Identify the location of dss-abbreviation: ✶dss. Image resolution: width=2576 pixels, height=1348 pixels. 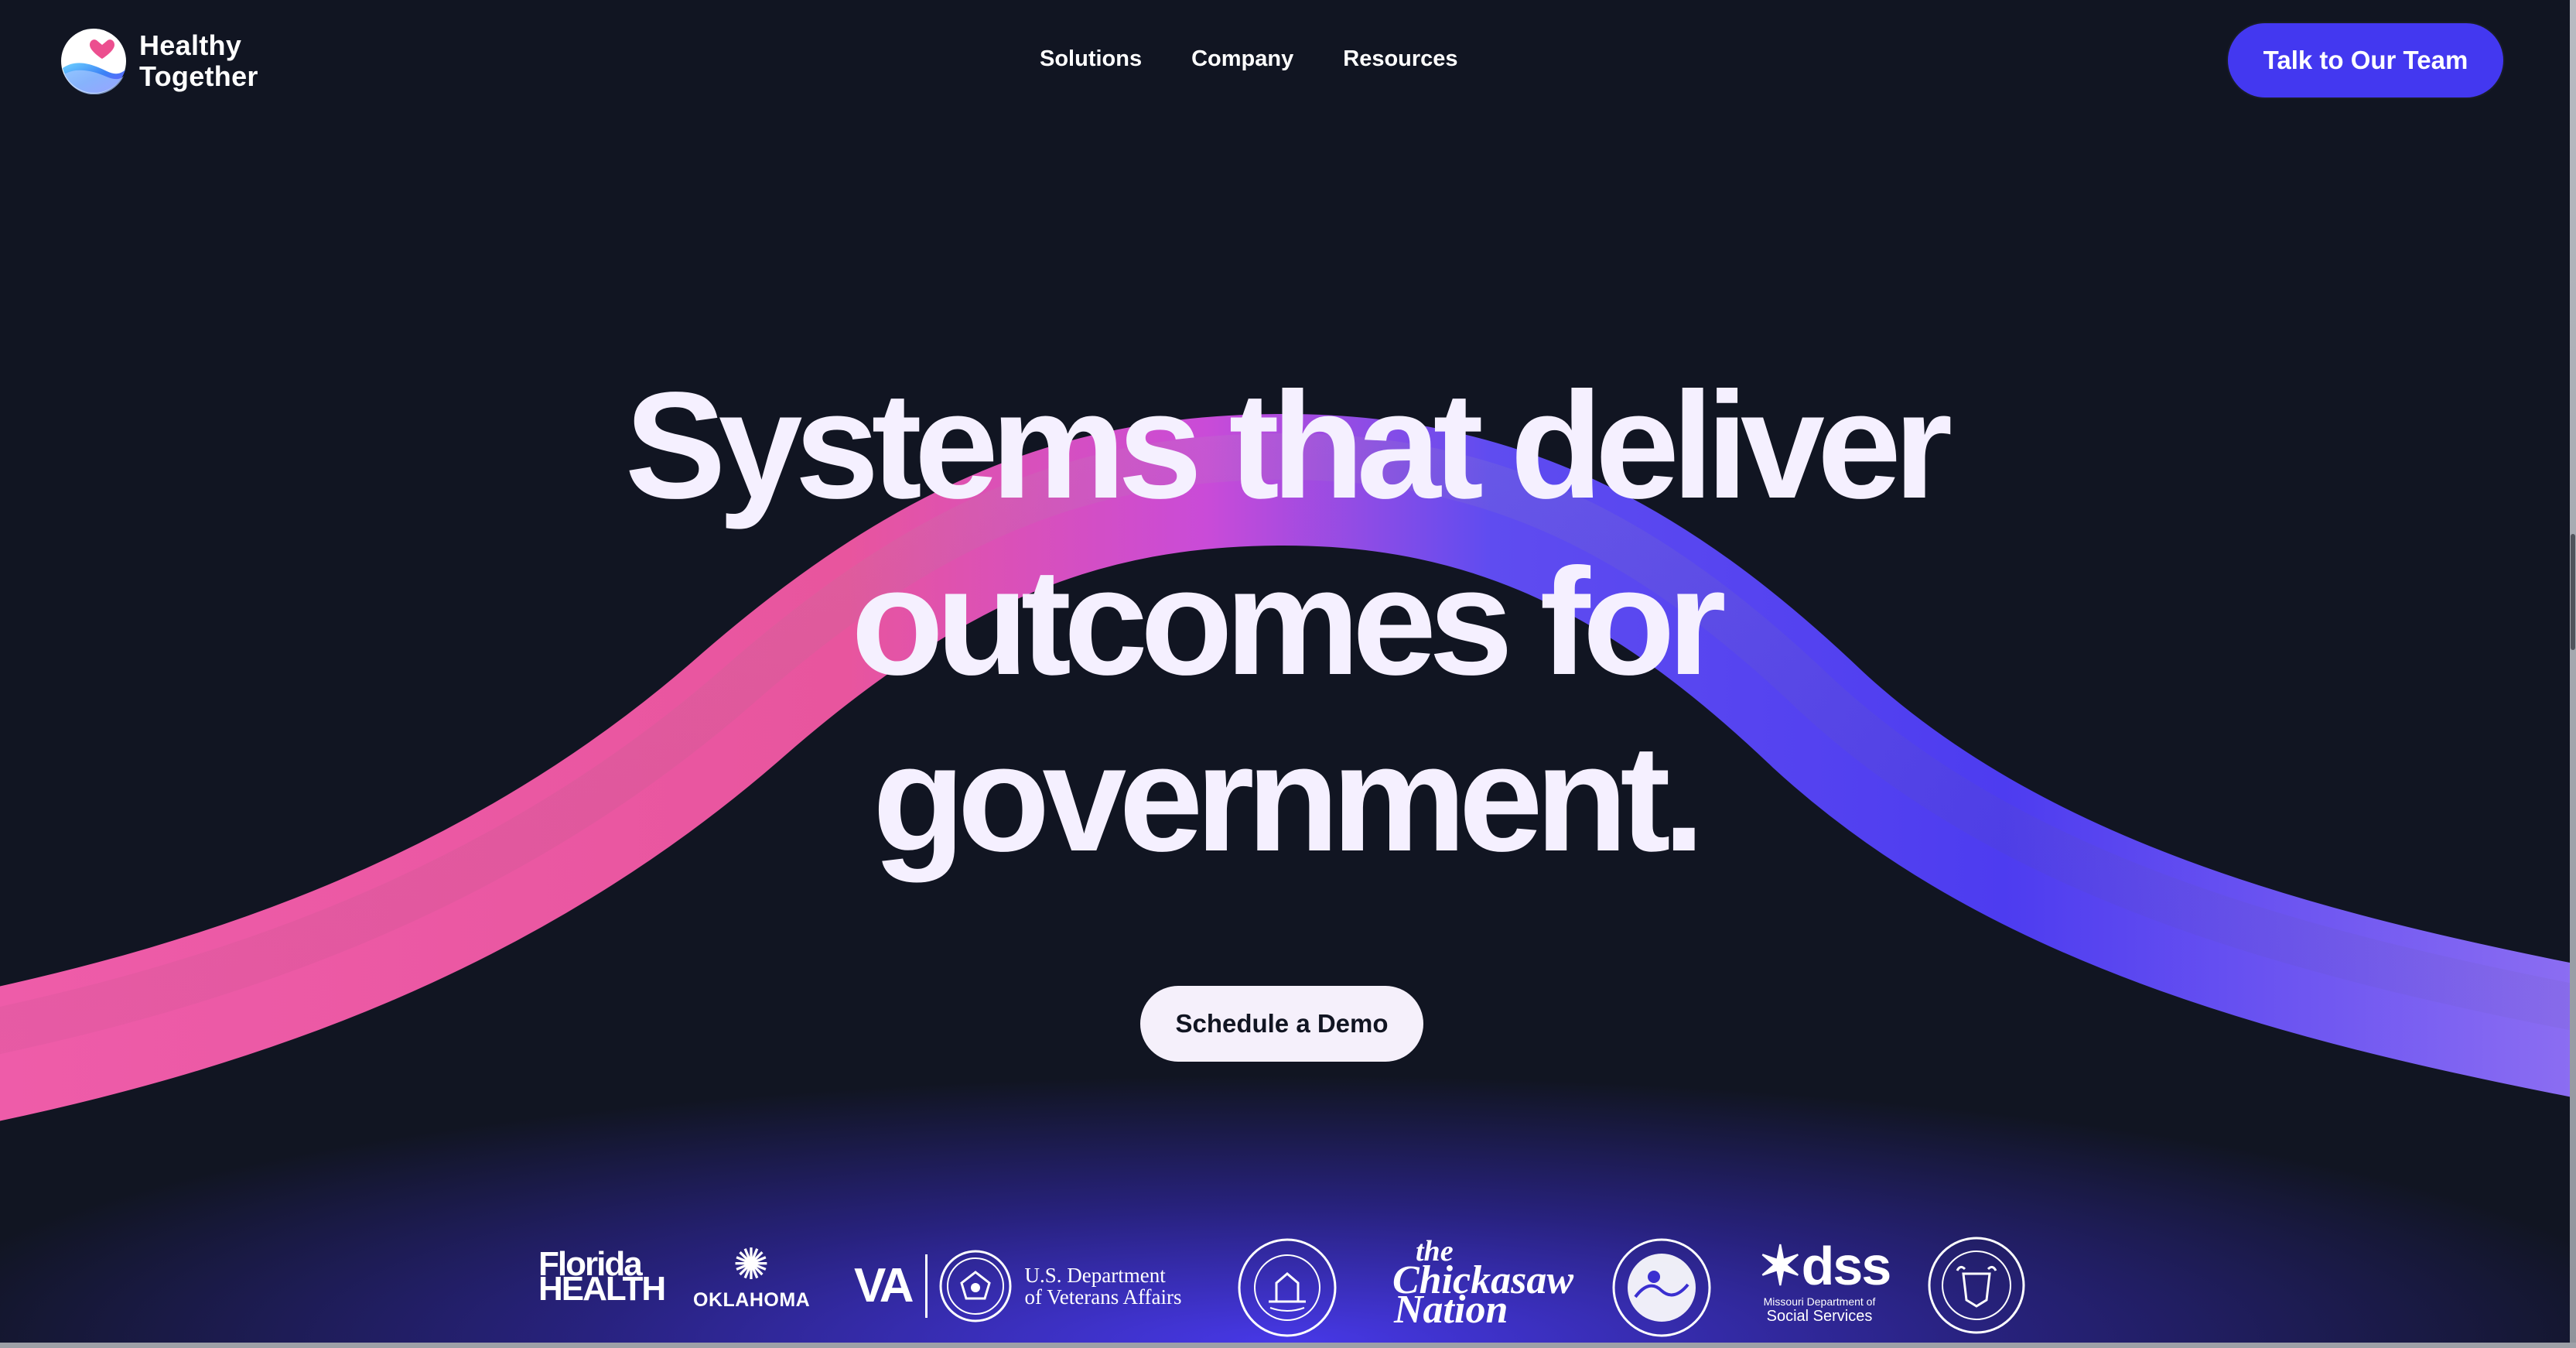
(1824, 1266).